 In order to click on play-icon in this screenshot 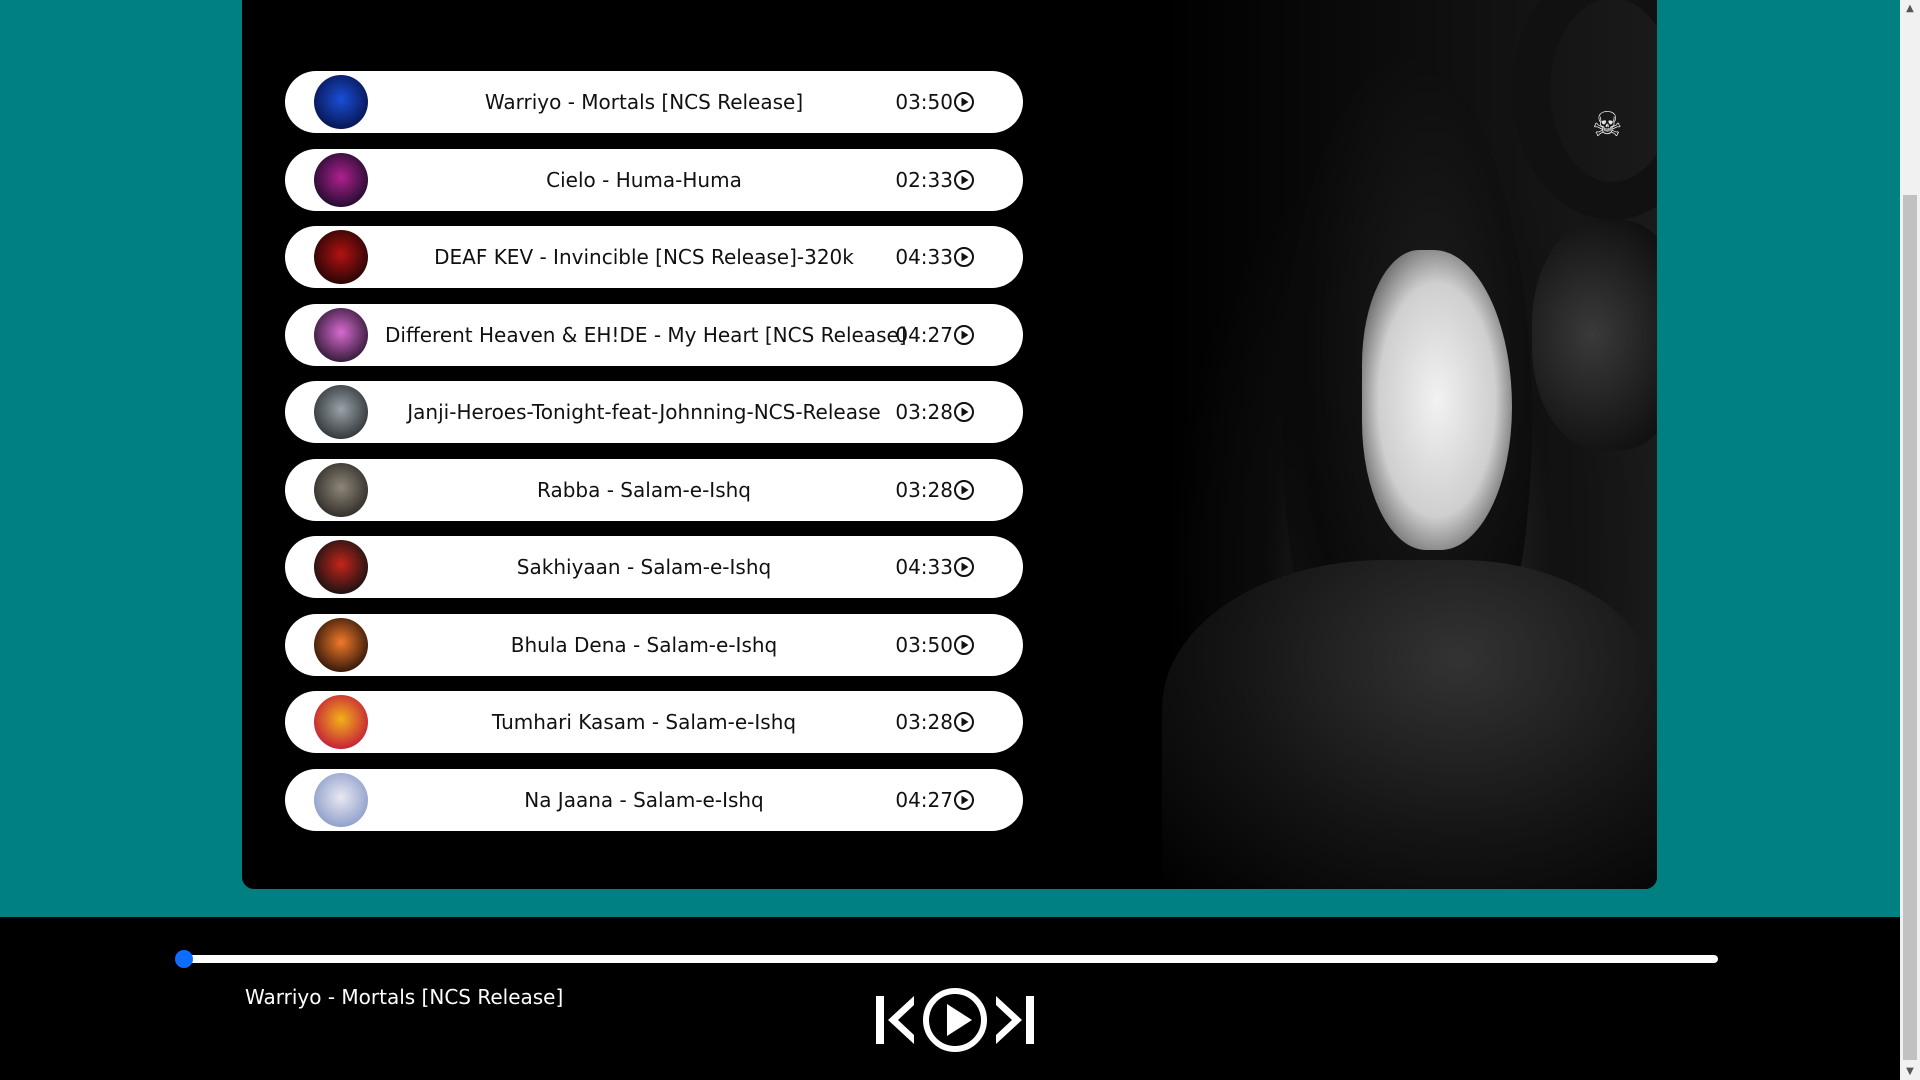, I will do `click(955, 1020)`.